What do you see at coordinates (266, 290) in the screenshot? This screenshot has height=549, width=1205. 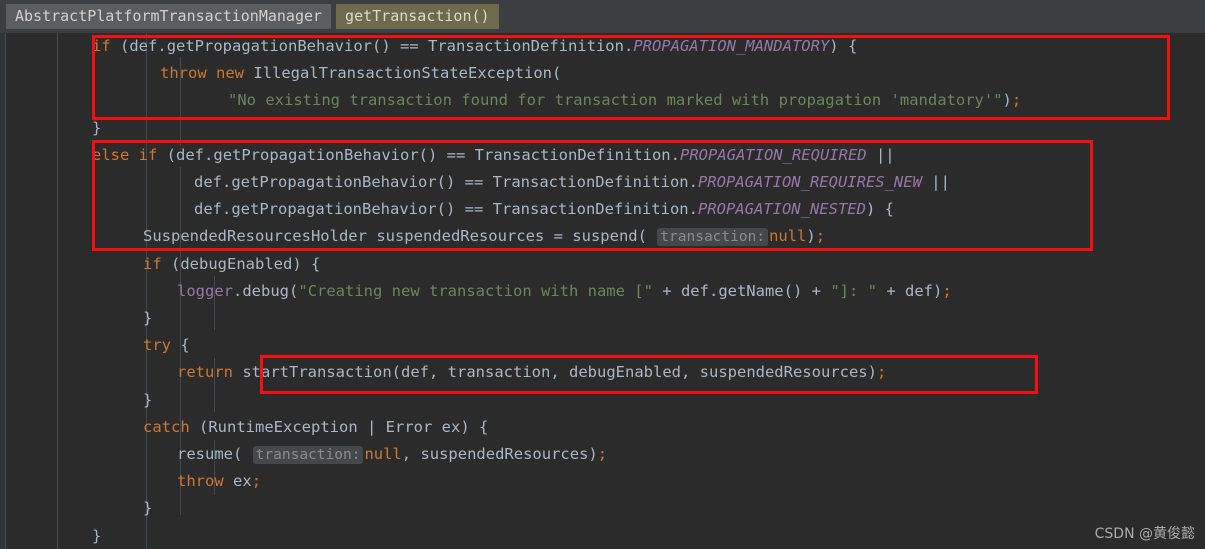 I see `token-method-debug: debug` at bounding box center [266, 290].